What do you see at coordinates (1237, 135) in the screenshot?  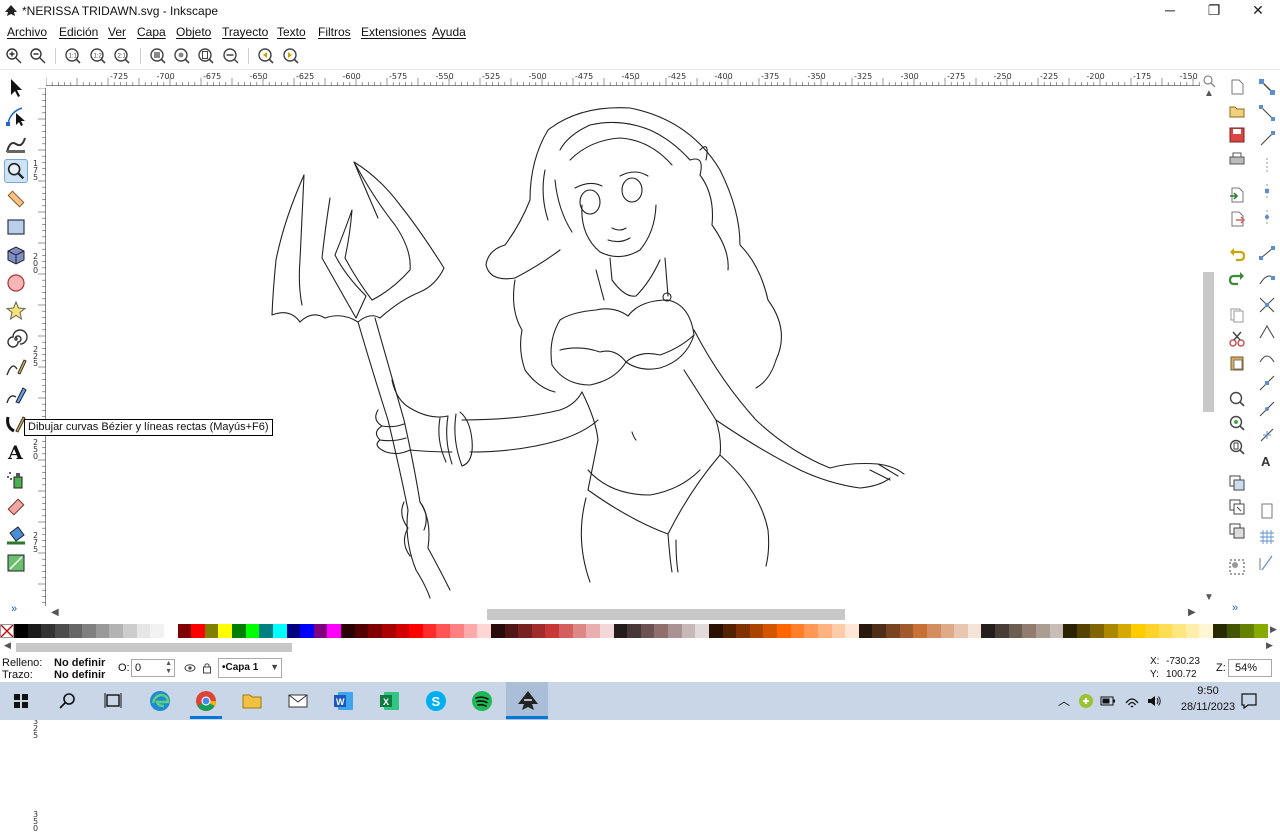 I see `save-icon` at bounding box center [1237, 135].